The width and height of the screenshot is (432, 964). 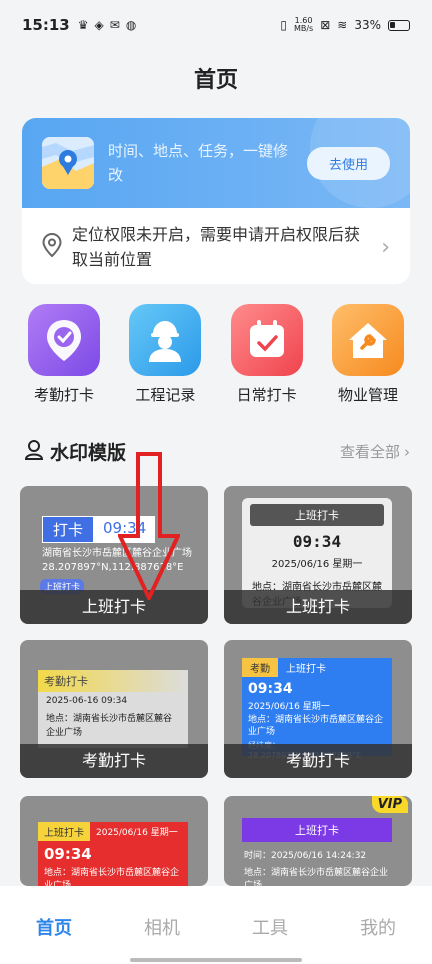 What do you see at coordinates (53, 246) in the screenshot?
I see `location-pin-icon` at bounding box center [53, 246].